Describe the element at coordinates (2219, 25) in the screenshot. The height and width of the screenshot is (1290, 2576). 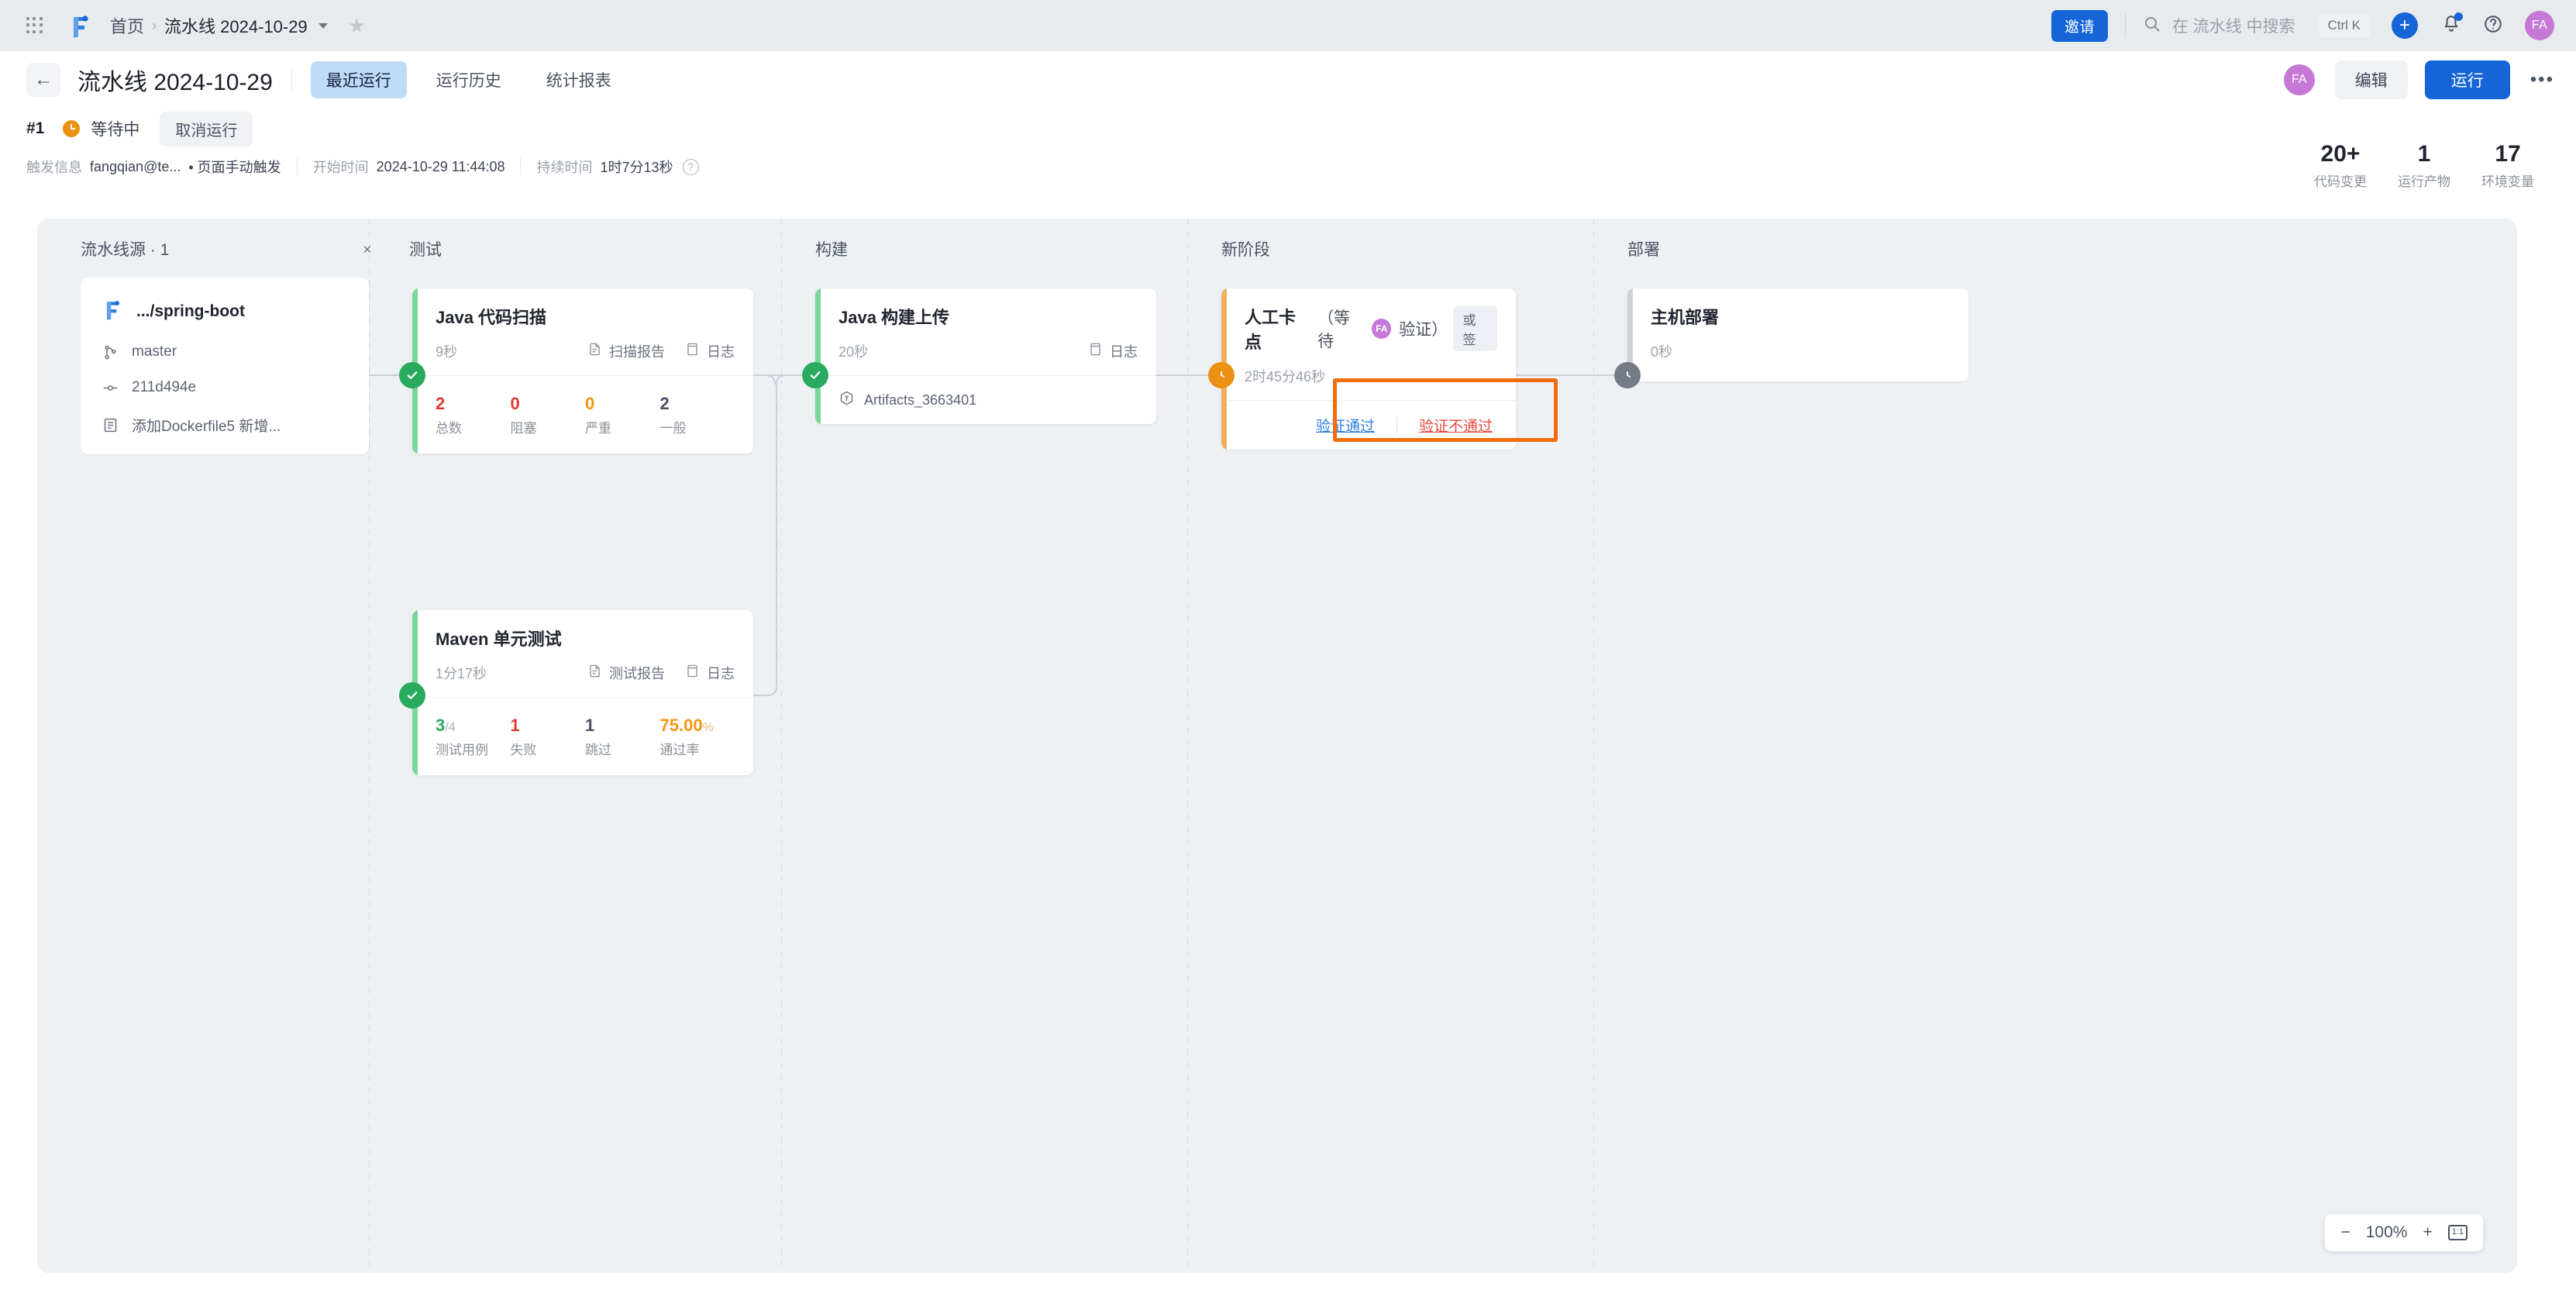
I see `search-input: 在 流水线 中搜索` at that location.